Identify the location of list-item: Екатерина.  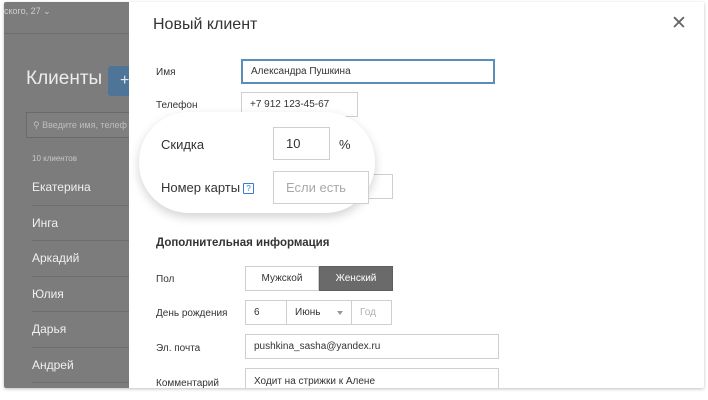
(80, 188).